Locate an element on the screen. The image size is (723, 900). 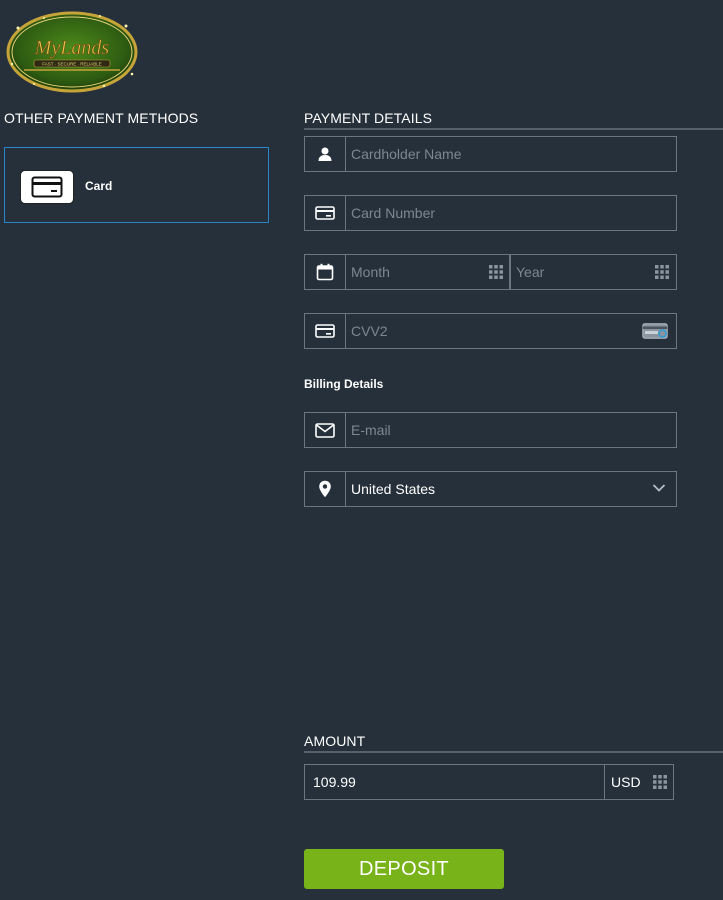
expiry-month-field is located at coordinates (407, 272).